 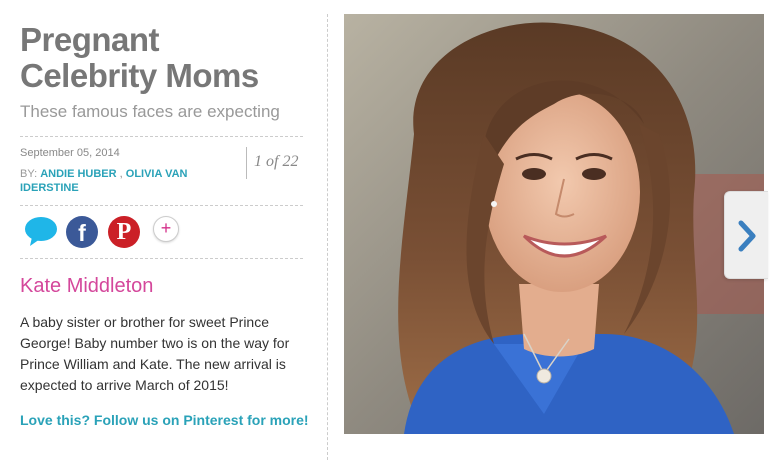 I want to click on facebook-icon: f, so click(x=82, y=232).